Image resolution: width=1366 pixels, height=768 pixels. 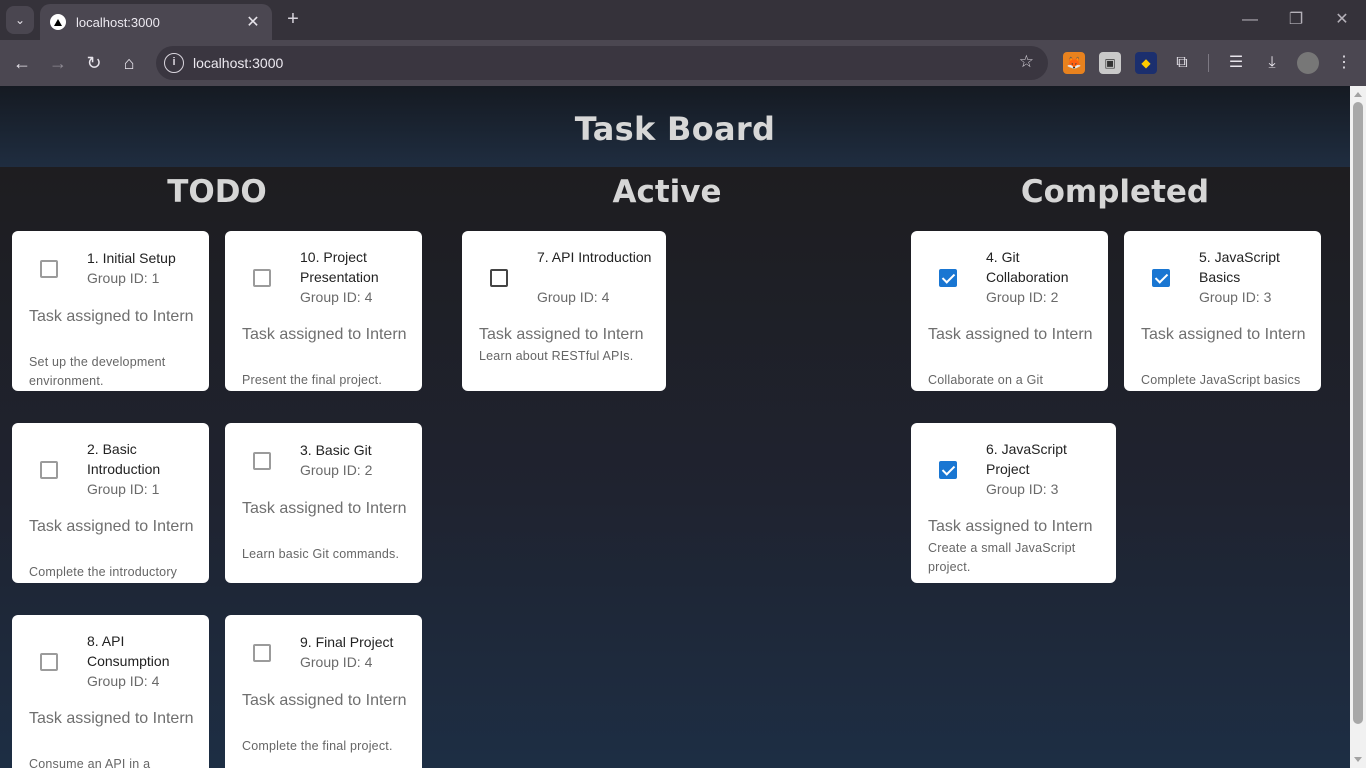 I want to click on browser-menu-icon: ⋮, so click(x=1344, y=63).